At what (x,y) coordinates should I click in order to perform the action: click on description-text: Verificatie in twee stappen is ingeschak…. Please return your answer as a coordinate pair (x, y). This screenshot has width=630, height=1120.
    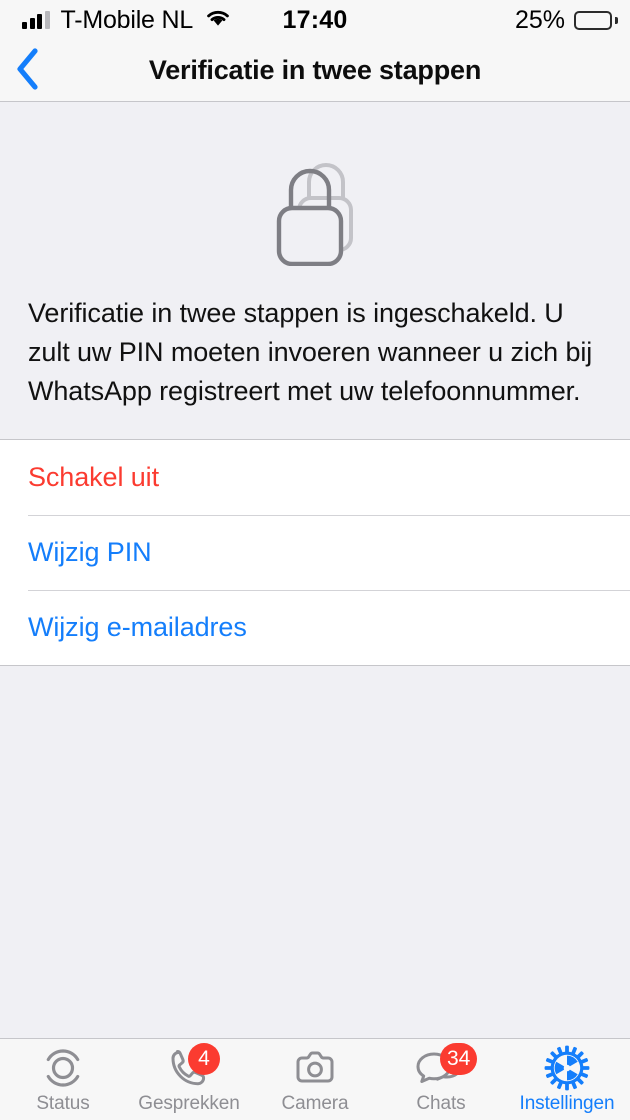
    Looking at the image, I should click on (310, 352).